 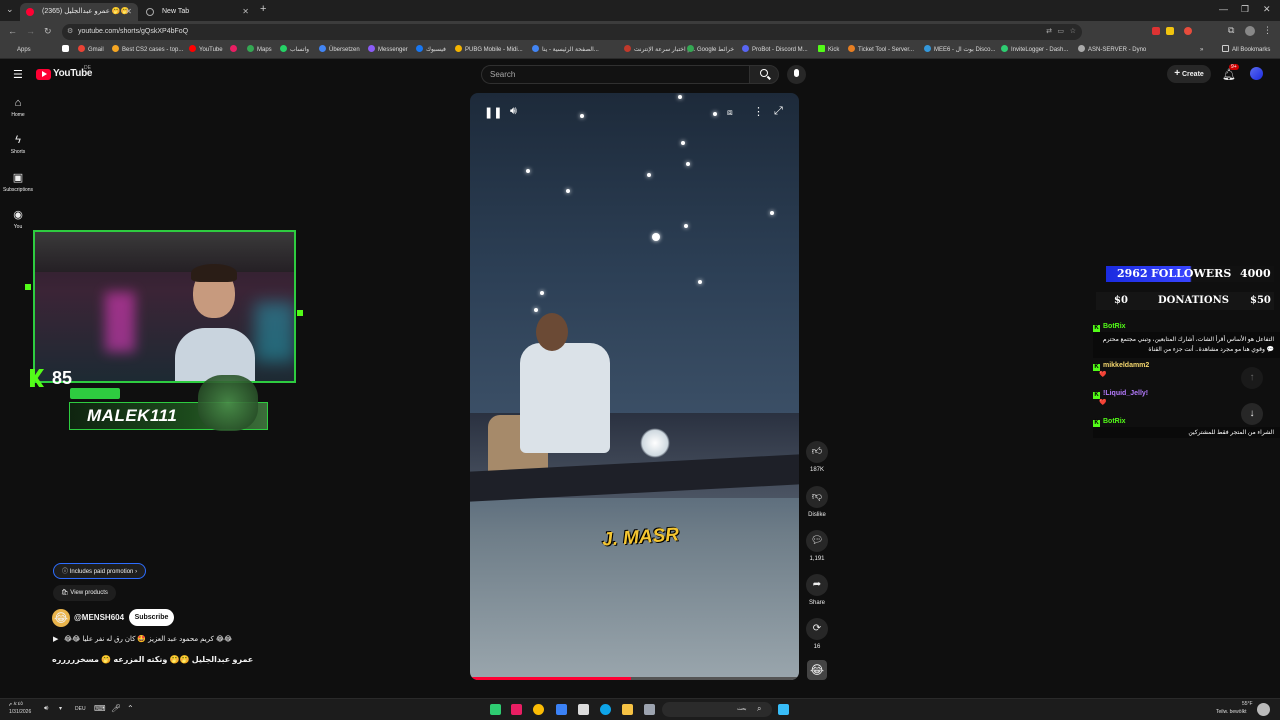 I want to click on file-explorer-icon, so click(x=627, y=709).